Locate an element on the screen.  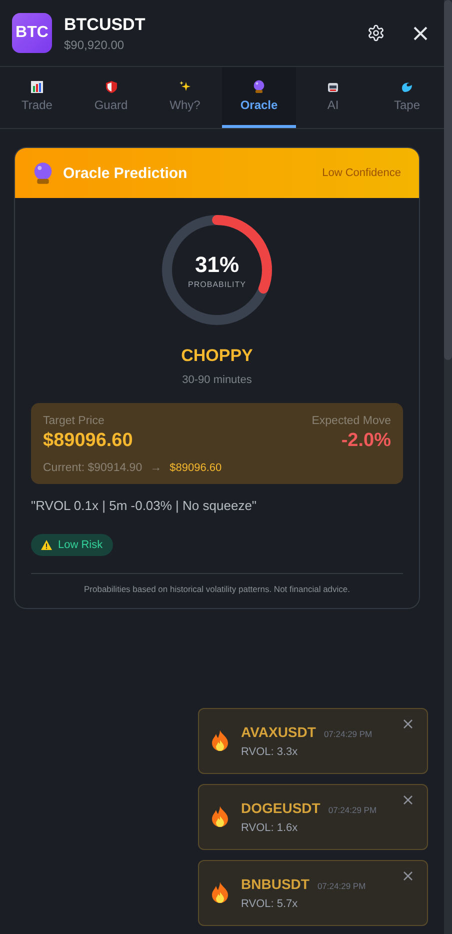
toast-detail: RVOL: 1.6x is located at coordinates (270, 828).